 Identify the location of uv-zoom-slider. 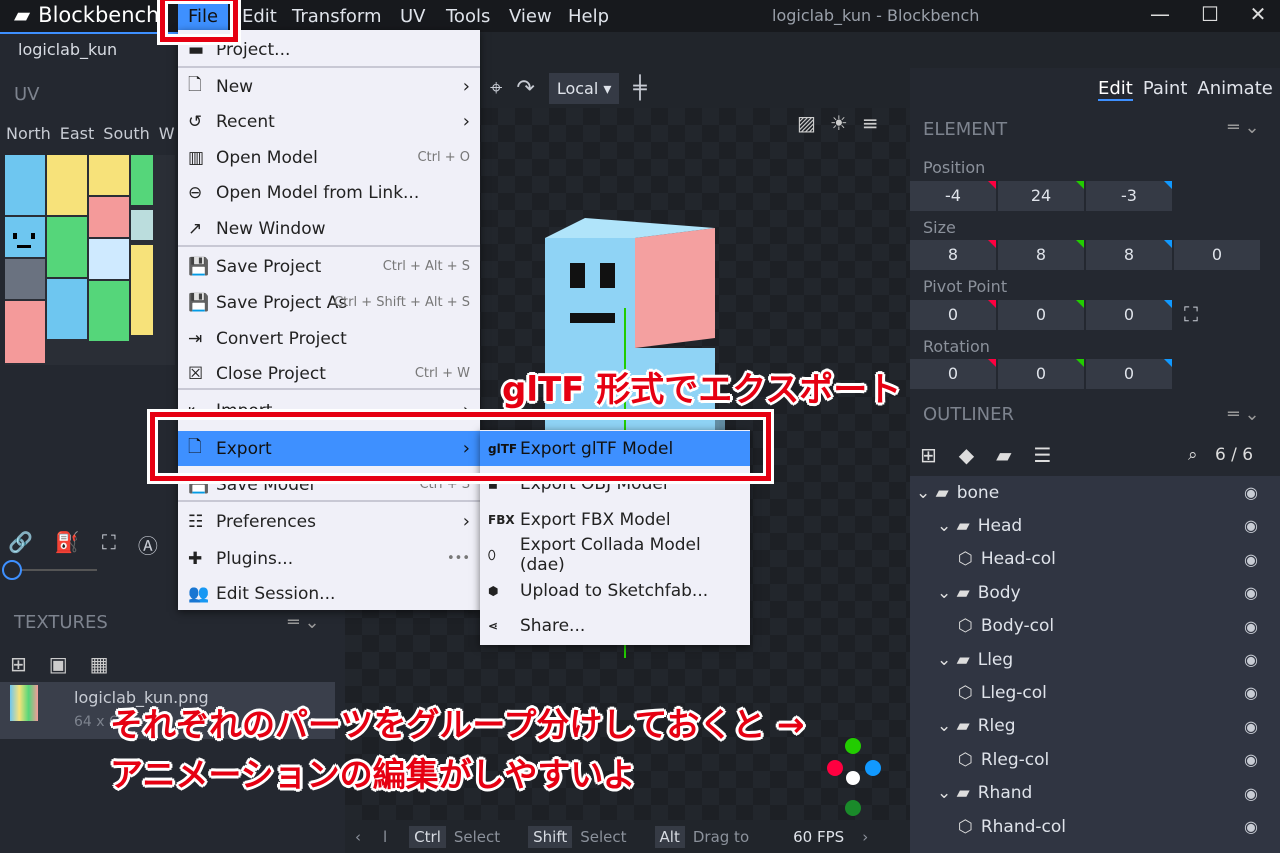
(49, 570).